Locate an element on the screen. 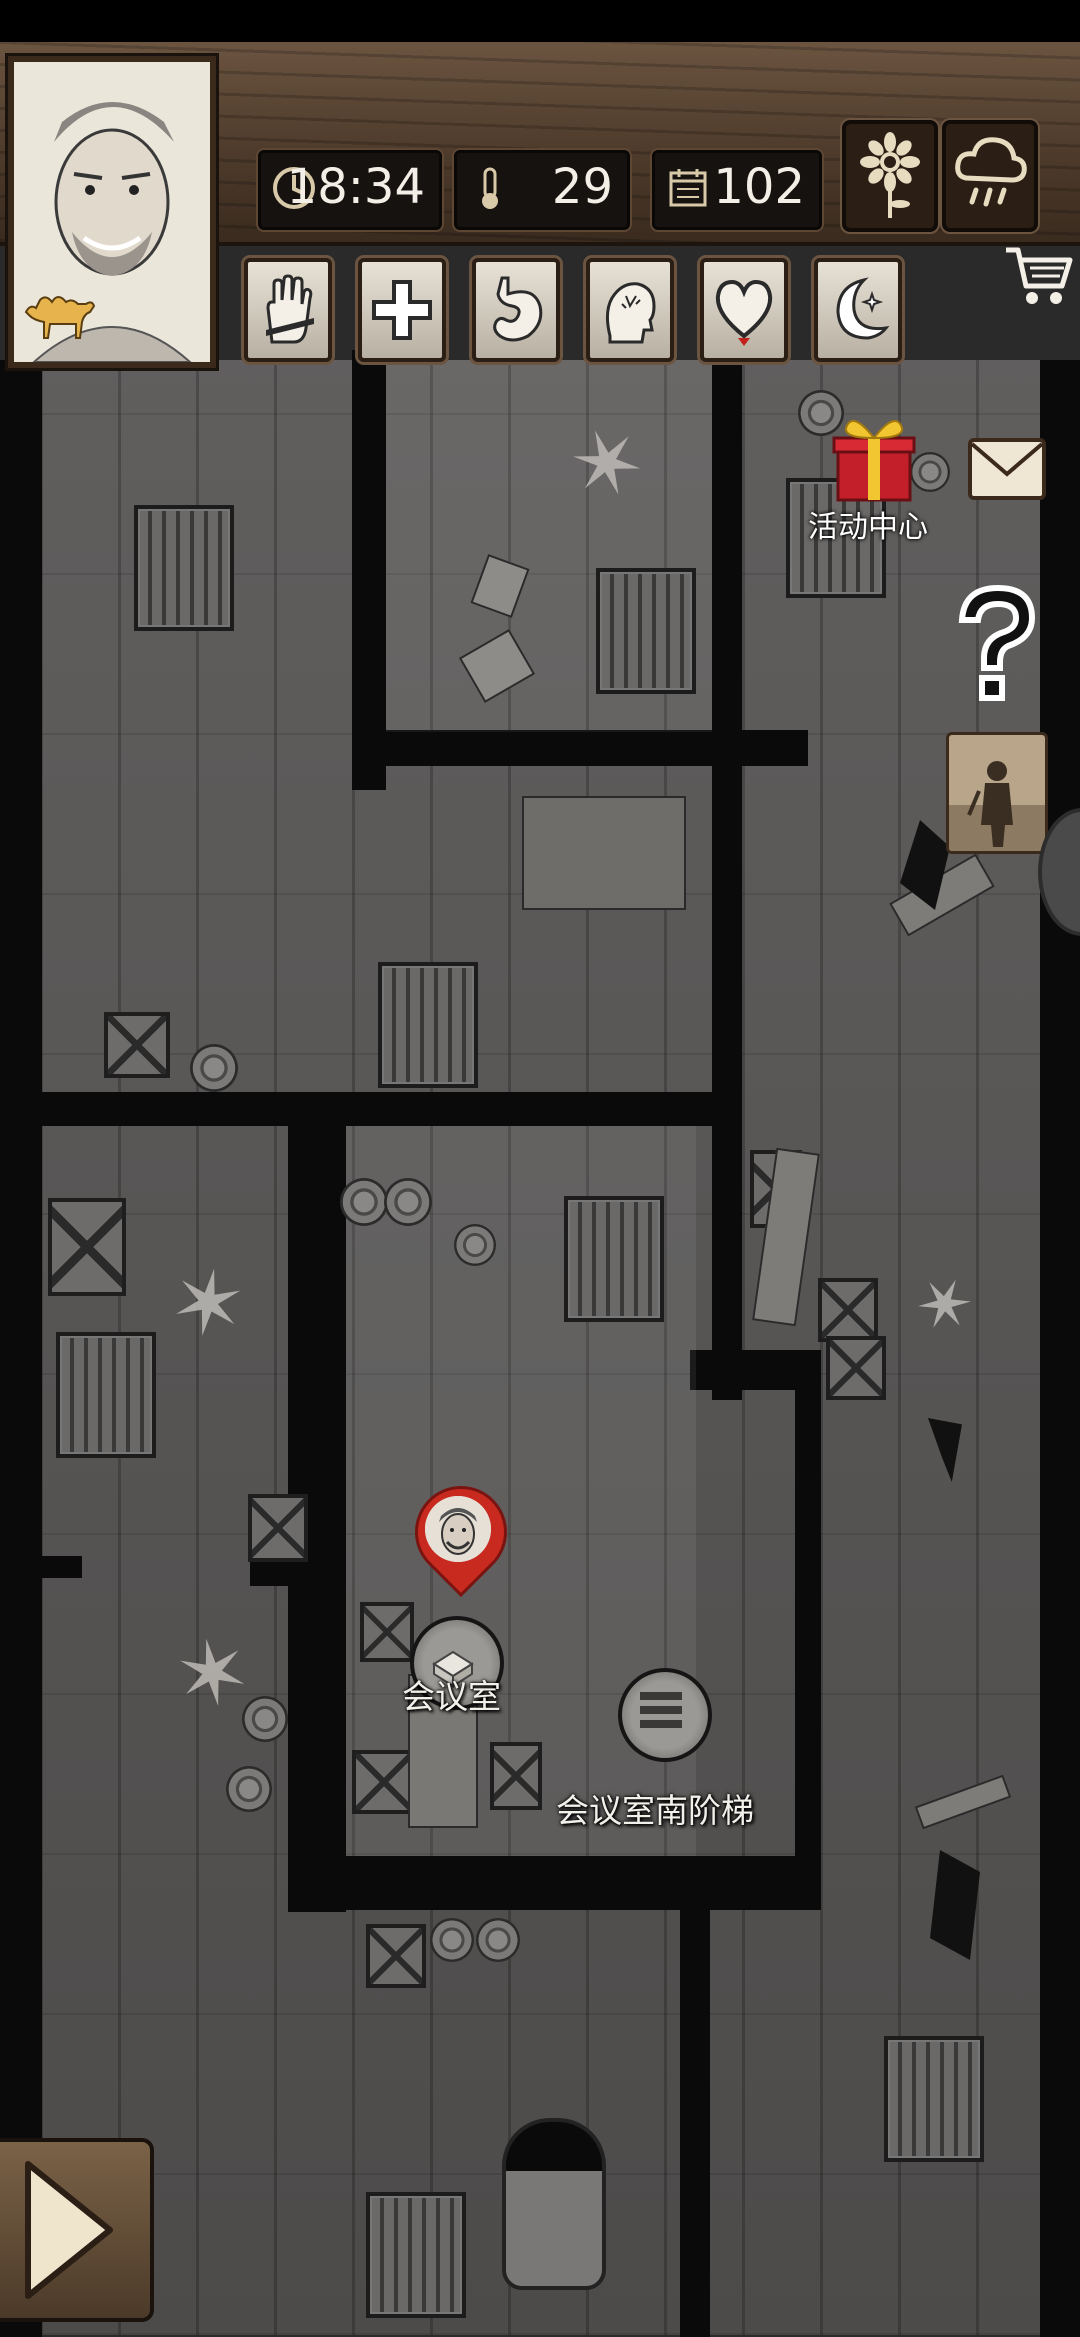  soldier-portrait-icon is located at coordinates (997, 793).